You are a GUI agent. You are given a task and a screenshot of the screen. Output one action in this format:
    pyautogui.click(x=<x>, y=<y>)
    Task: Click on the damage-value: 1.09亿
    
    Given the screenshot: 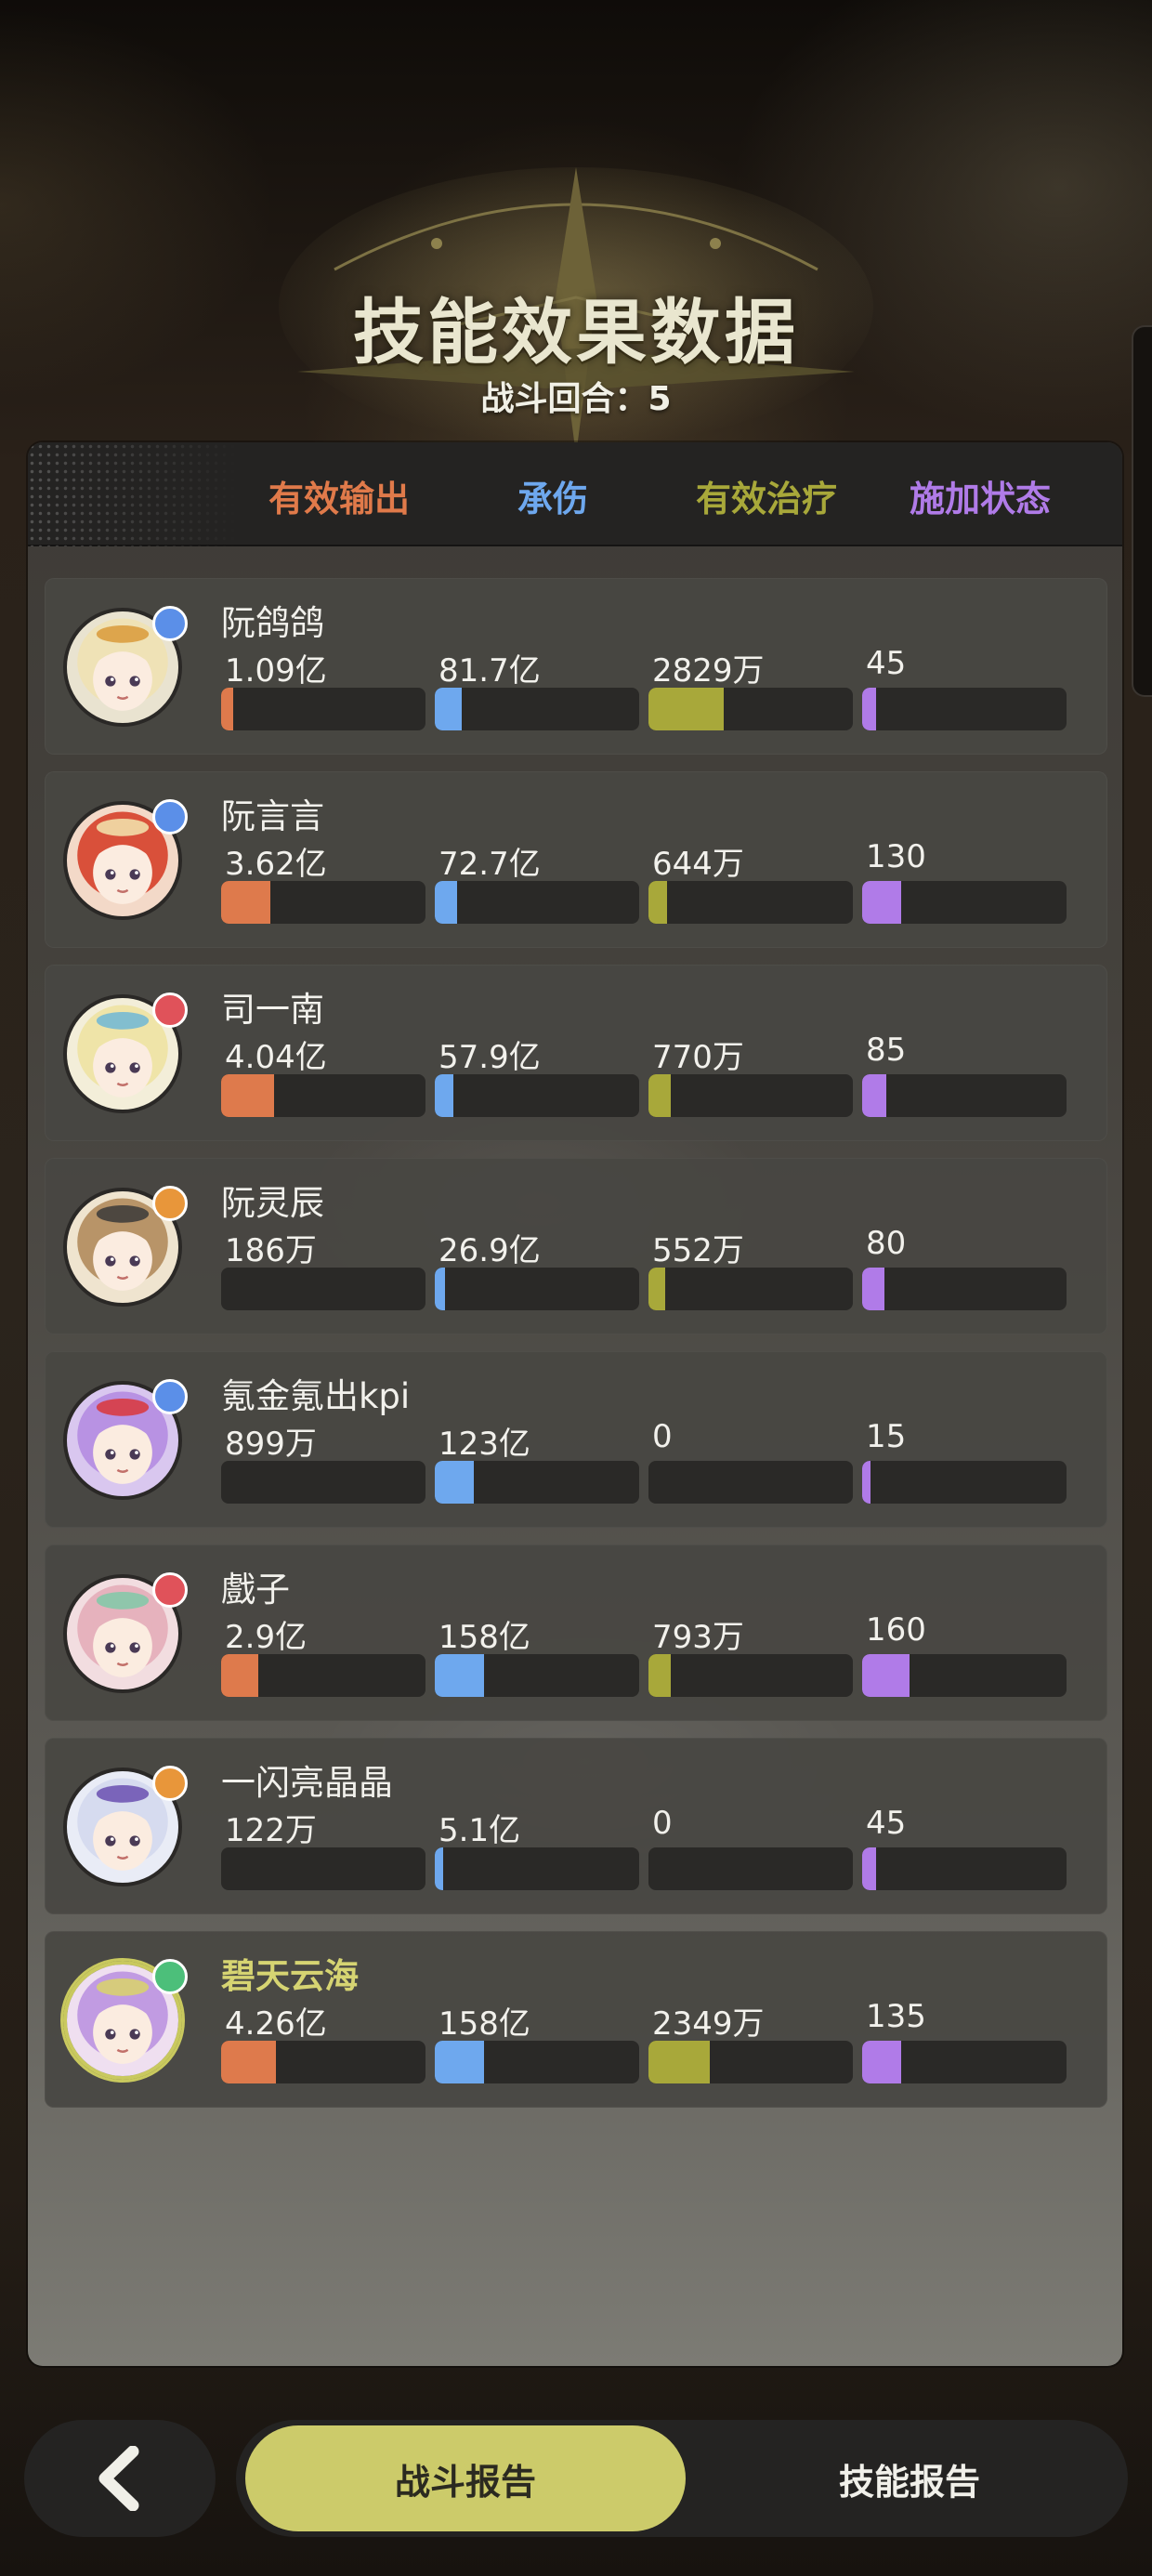 What is the action you would take?
    pyautogui.click(x=276, y=671)
    